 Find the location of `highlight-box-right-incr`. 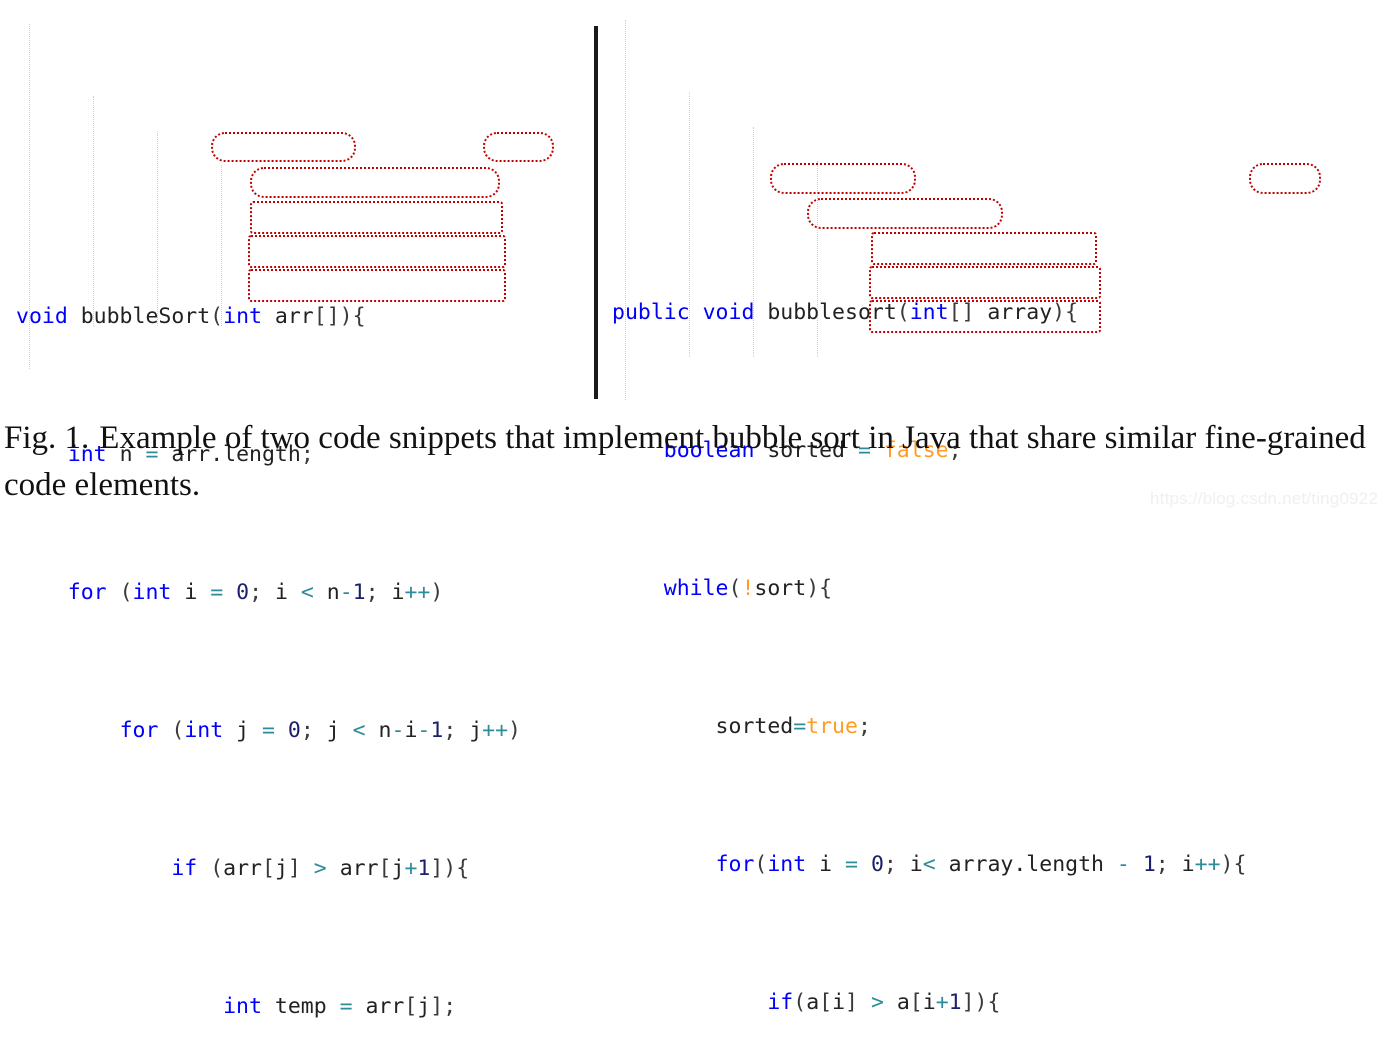

highlight-box-right-incr is located at coordinates (1285, 178).